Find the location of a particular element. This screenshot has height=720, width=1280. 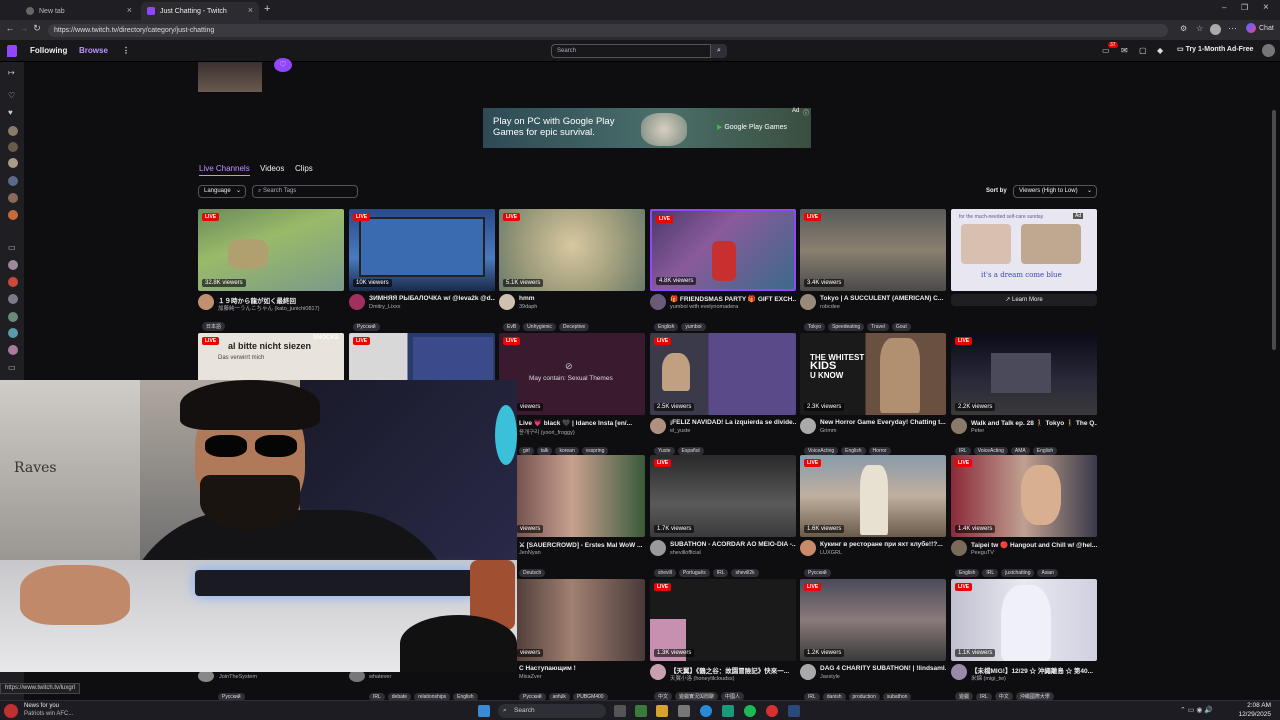

whispers-icon: ▢ is located at coordinates (1143, 50).